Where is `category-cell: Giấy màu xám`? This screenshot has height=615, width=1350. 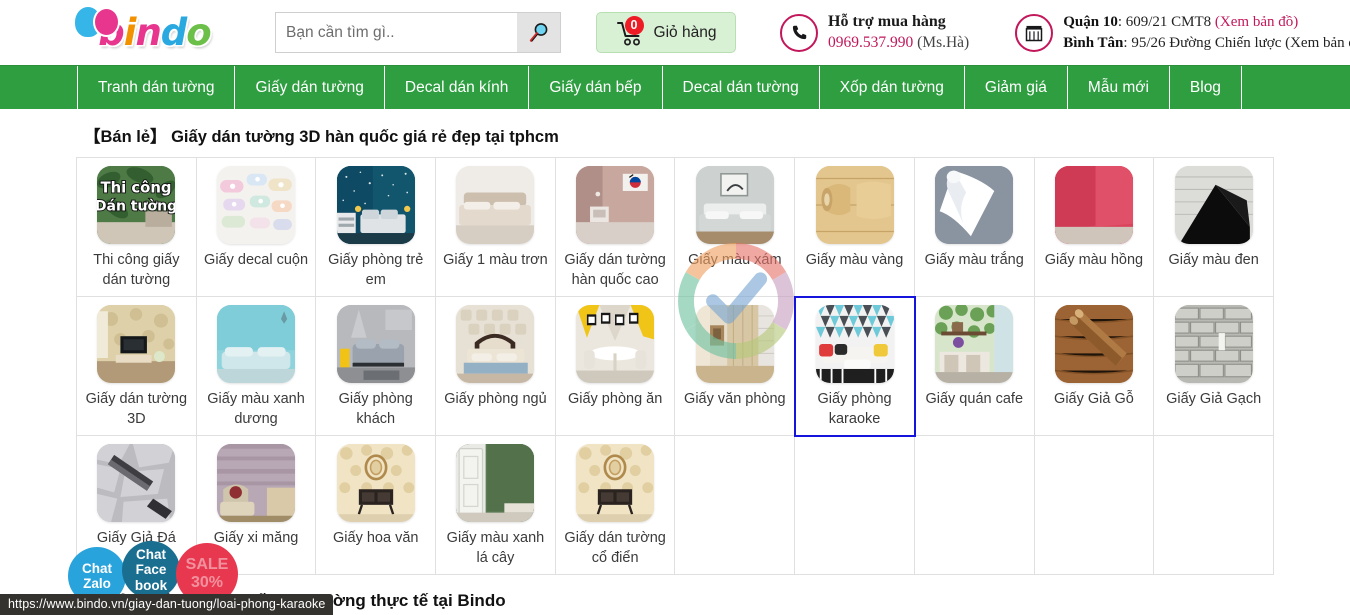 category-cell: Giấy màu xám is located at coordinates (735, 228).